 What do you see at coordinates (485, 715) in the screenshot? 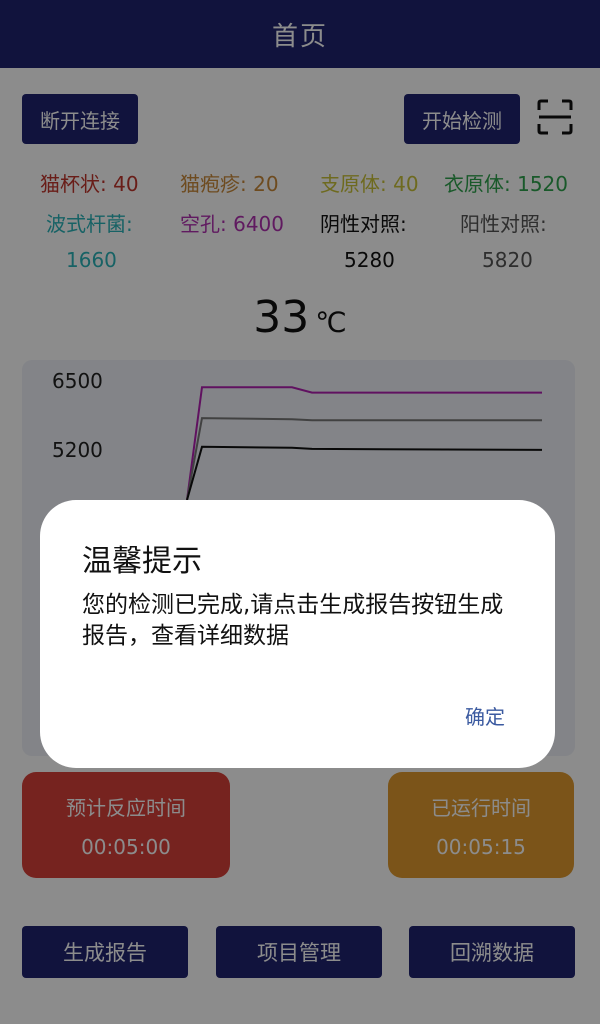
I see `dialog-ok-button: 确定` at bounding box center [485, 715].